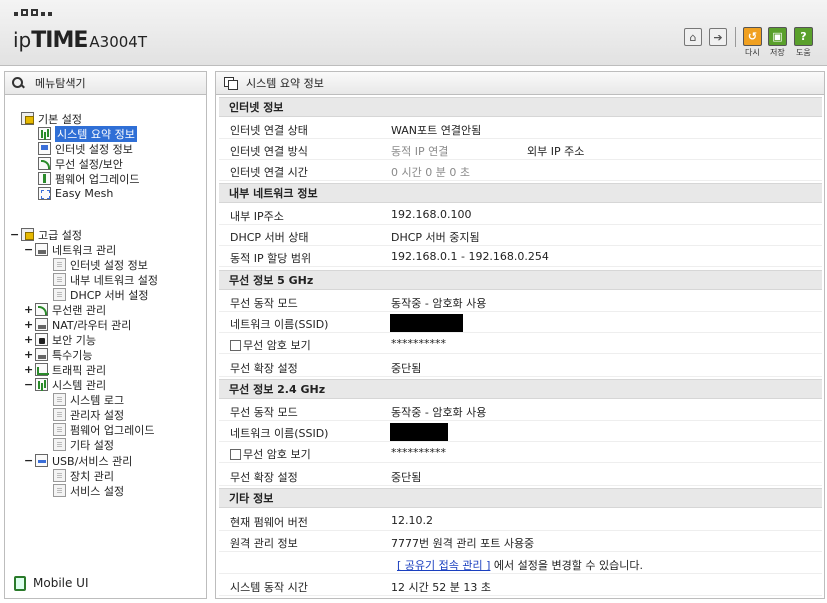  I want to click on upgrade-icon, so click(44, 178).